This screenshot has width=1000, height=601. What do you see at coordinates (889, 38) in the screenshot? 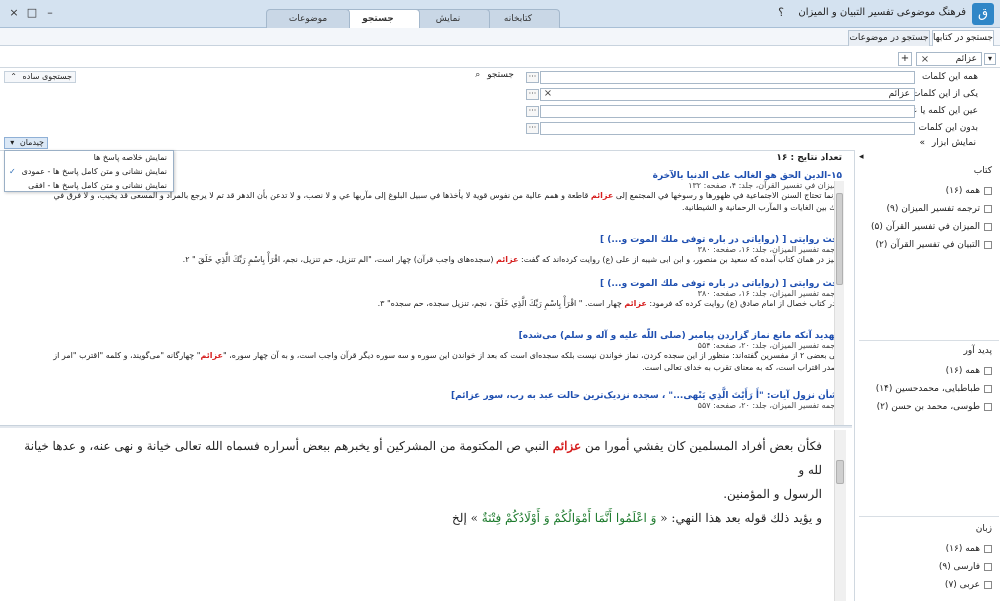
I see `subtab-search-topics: جستجو در موضوعات` at bounding box center [889, 38].